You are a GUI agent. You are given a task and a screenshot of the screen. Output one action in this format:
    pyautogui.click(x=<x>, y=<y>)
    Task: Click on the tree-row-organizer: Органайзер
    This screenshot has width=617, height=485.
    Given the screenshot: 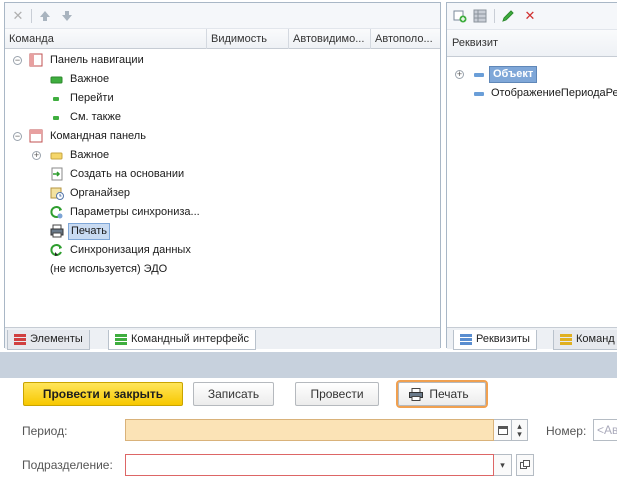 What is the action you would take?
    pyautogui.click(x=222, y=193)
    